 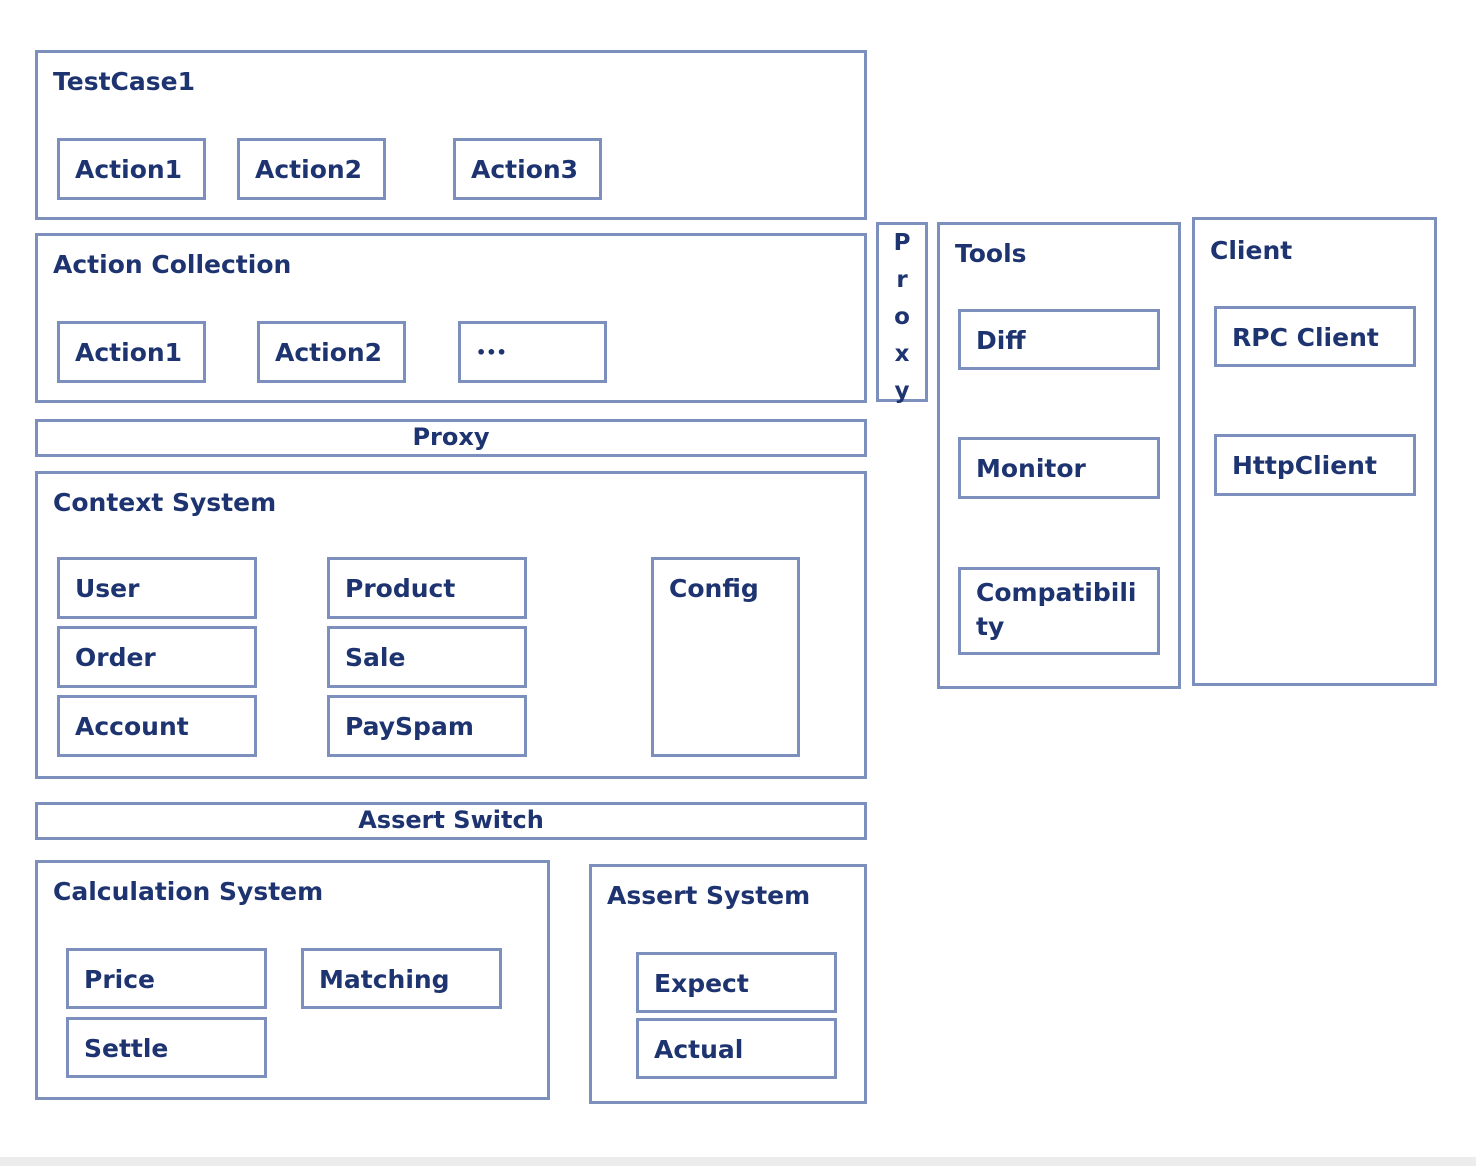 What do you see at coordinates (1059, 611) in the screenshot?
I see `tools-compatibility: Compatibili ty` at bounding box center [1059, 611].